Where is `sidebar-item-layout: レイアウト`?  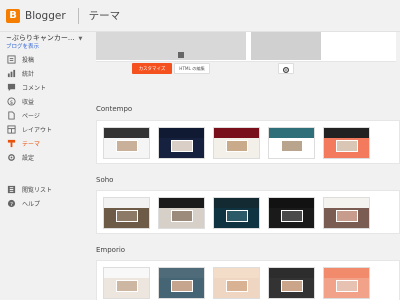
sidebar-item-layout: レイアウト is located at coordinates (46, 129).